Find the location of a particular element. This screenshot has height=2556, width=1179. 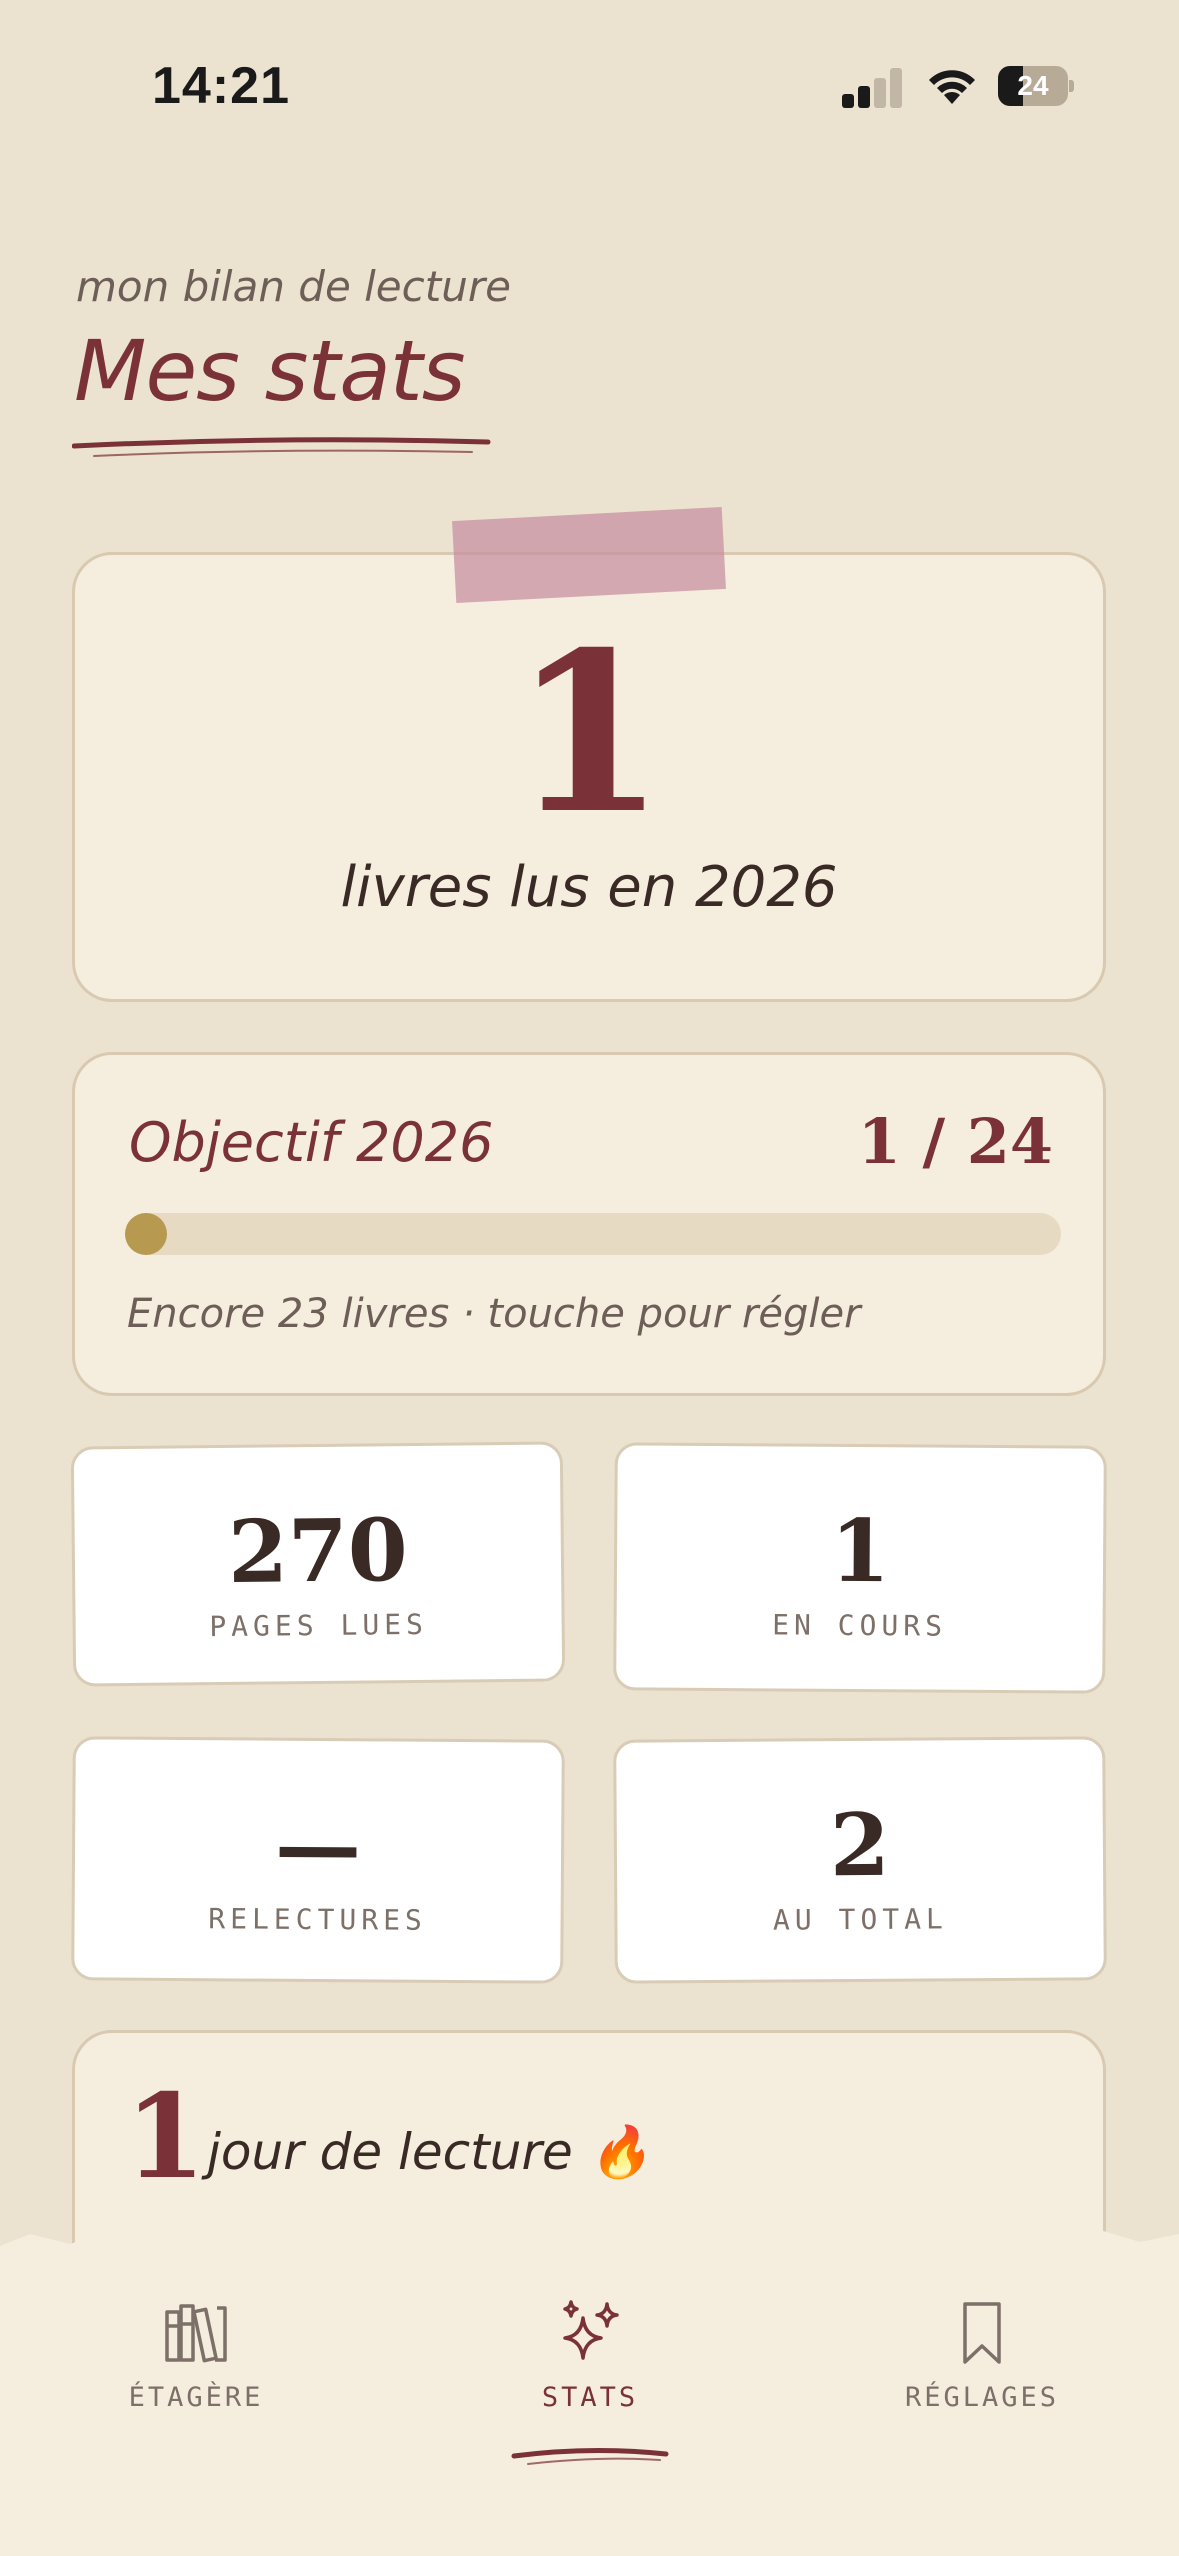

goal-hint: Encore 23 livres · touche pour régler is located at coordinates (494, 1314).